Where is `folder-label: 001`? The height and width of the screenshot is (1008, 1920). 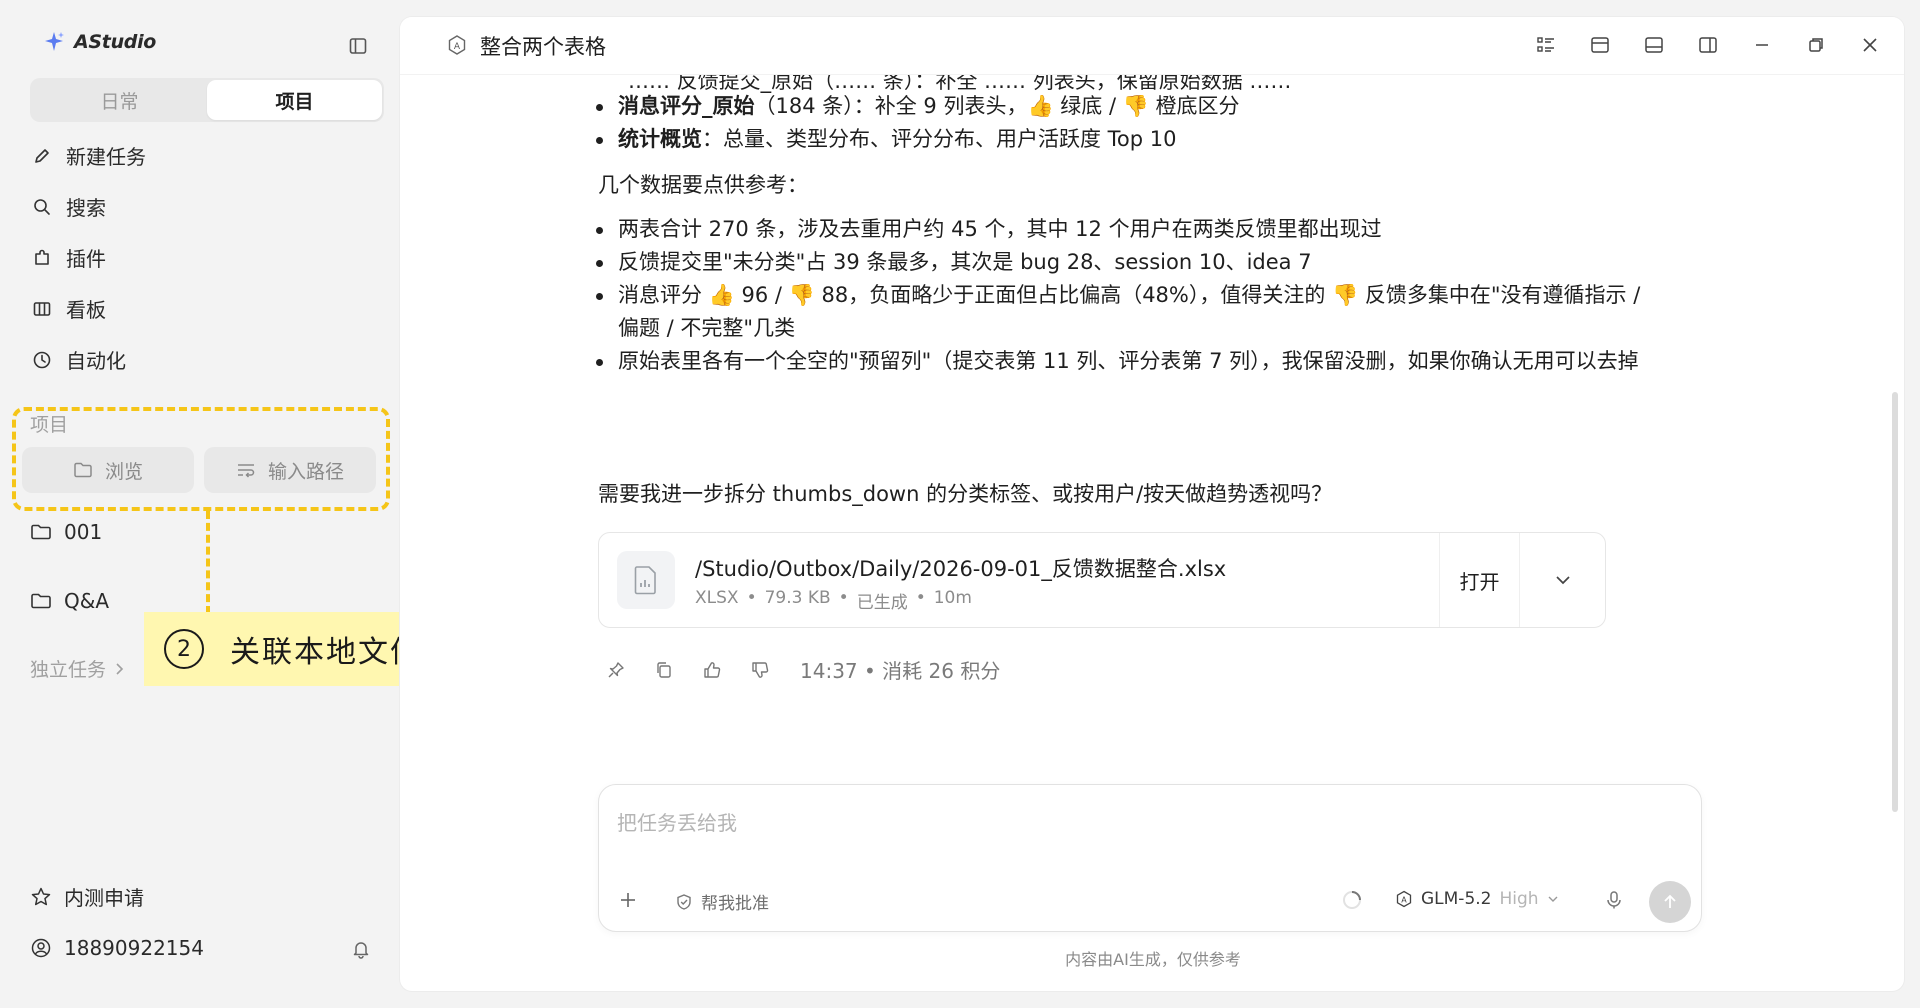 folder-label: 001 is located at coordinates (83, 532).